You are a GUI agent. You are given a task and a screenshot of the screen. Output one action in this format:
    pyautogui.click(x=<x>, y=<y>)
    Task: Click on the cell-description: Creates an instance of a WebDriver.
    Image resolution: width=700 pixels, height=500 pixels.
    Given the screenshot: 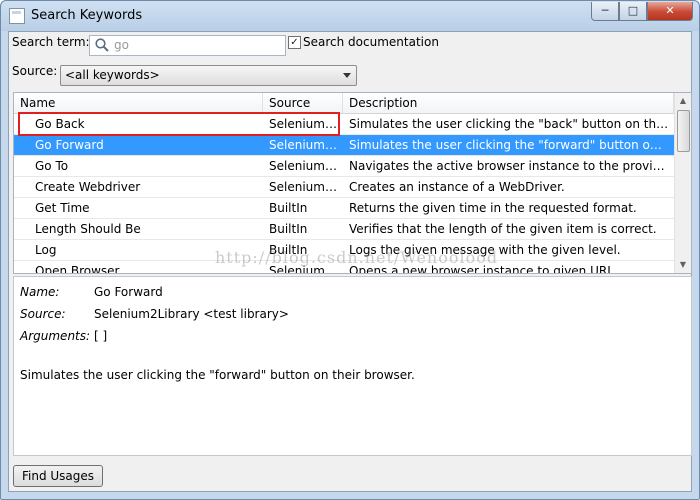 What is the action you would take?
    pyautogui.click(x=457, y=187)
    